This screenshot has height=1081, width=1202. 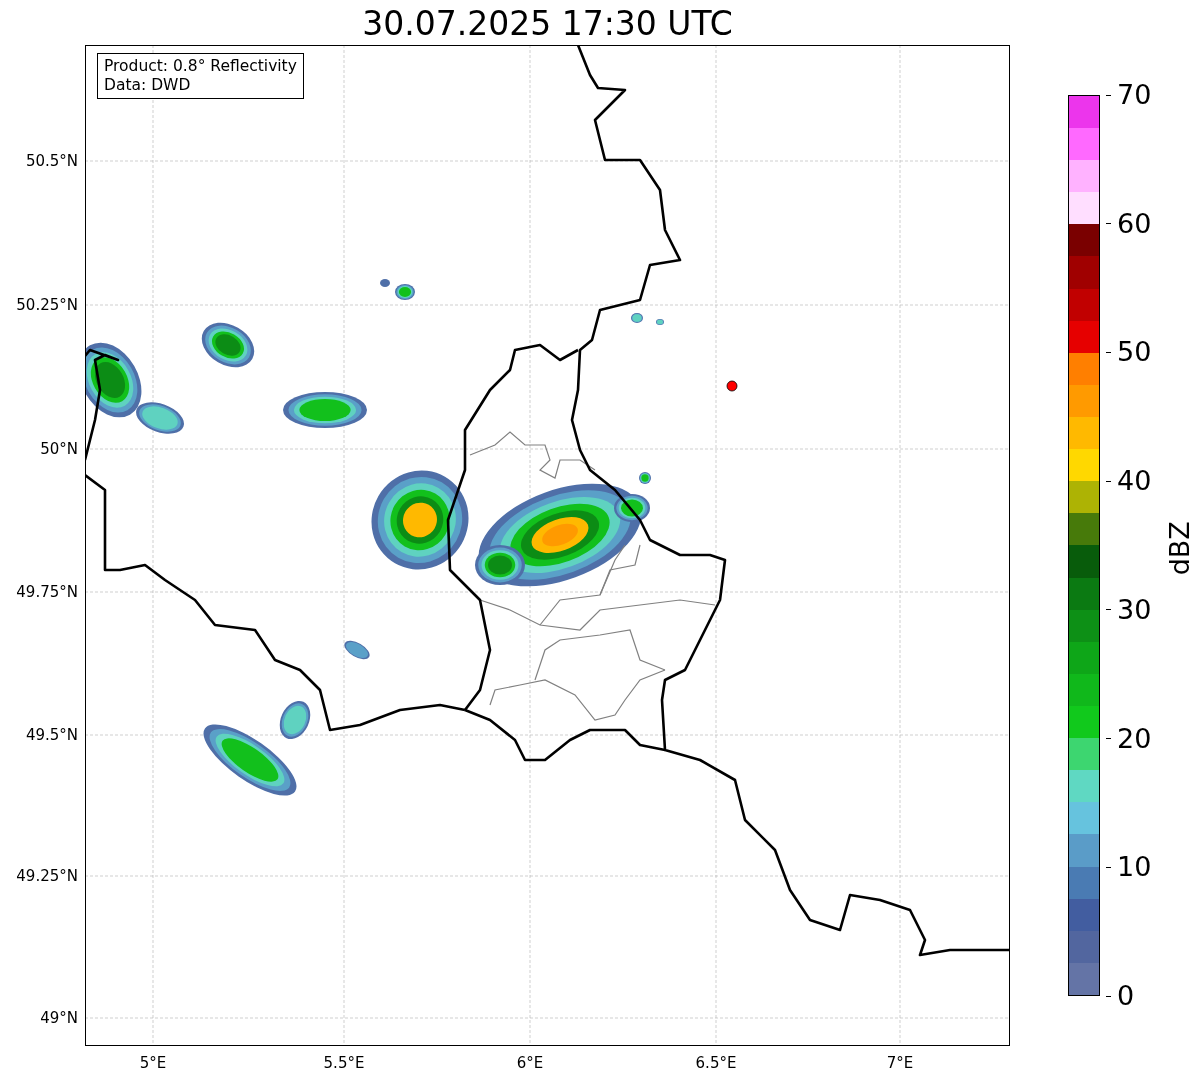 I want to click on colorbar-tick-label: 30, so click(x=1134, y=609).